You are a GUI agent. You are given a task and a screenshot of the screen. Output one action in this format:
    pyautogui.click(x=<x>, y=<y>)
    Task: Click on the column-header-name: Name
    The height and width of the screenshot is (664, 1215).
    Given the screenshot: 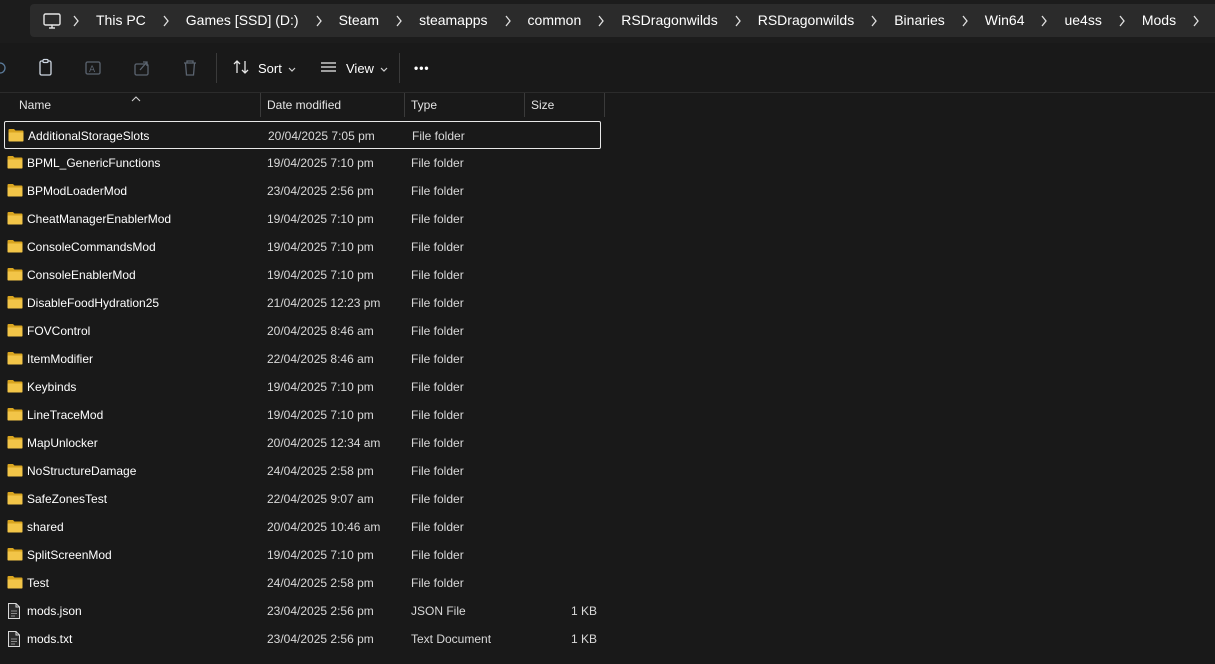 What is the action you would take?
    pyautogui.click(x=136, y=105)
    